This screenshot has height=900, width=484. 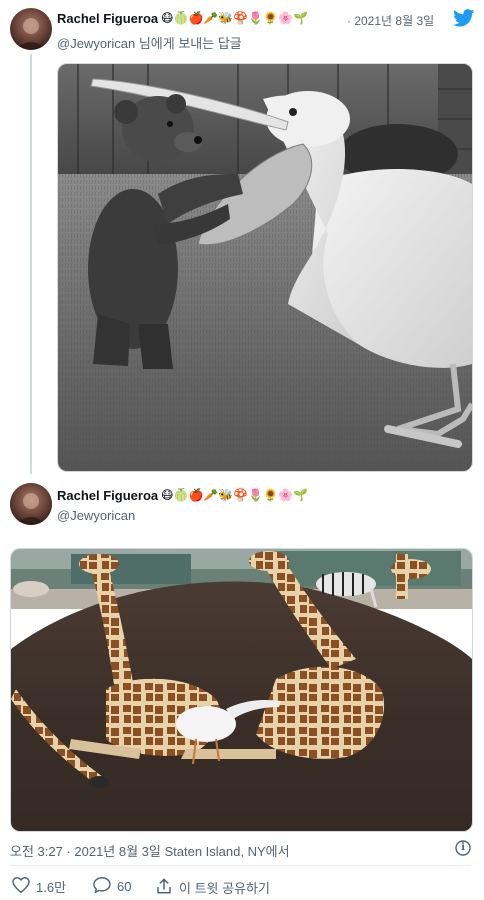 I want to click on share-label: 이 트윗 공유하기, so click(x=224, y=888).